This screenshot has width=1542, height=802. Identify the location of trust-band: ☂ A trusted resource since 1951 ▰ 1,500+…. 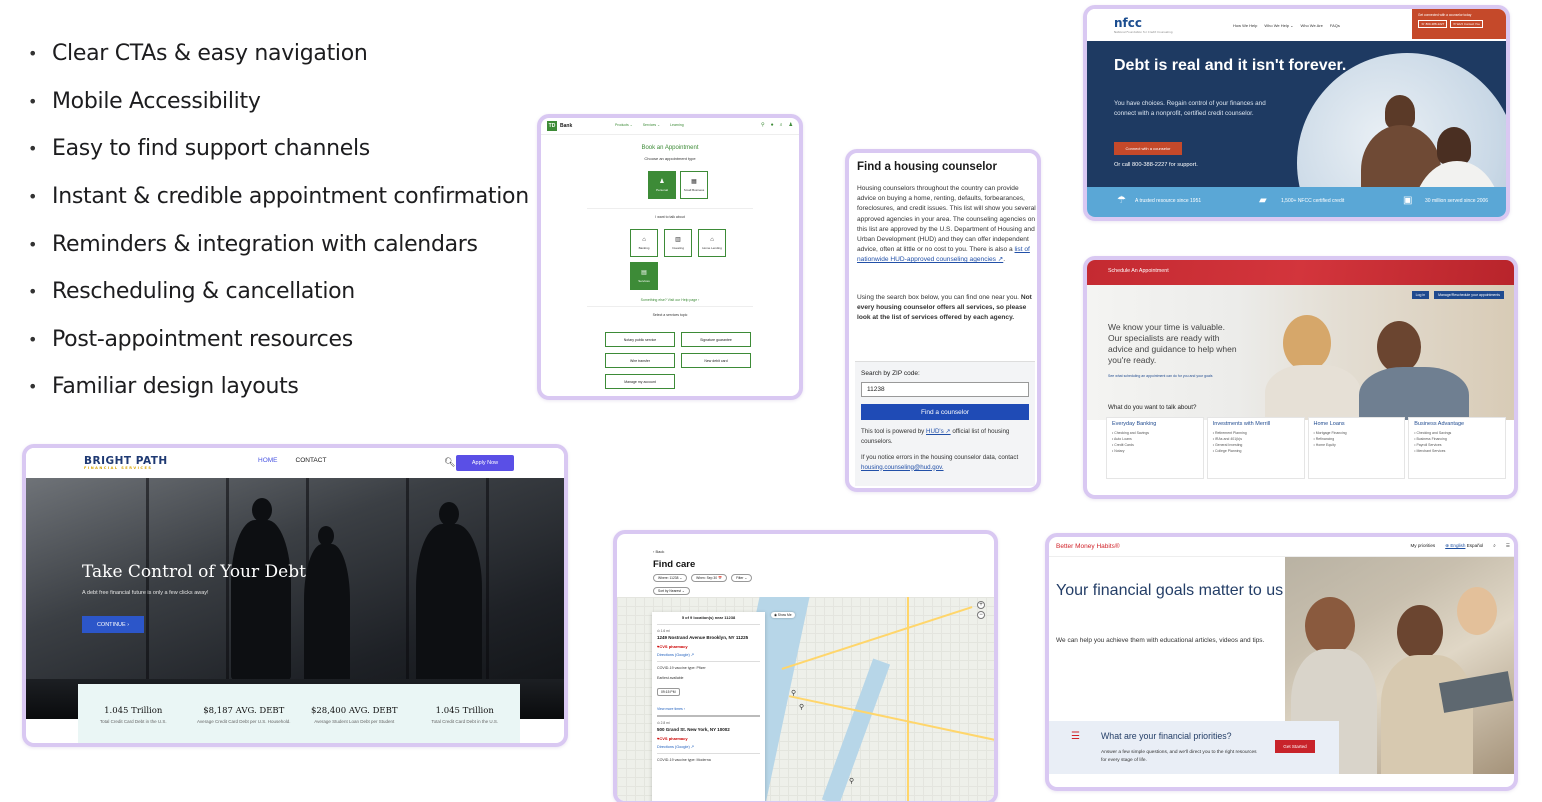
(1296, 202).